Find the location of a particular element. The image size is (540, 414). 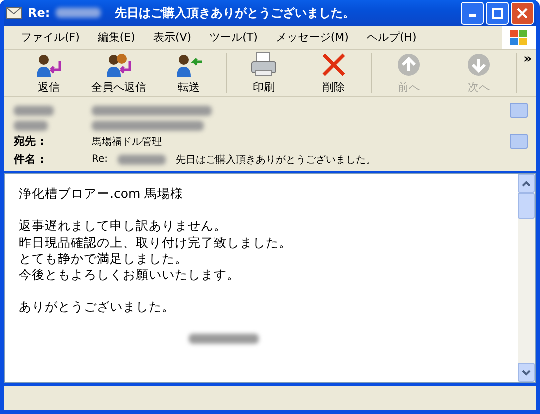

field-label: 件名 : is located at coordinates (30, 159).